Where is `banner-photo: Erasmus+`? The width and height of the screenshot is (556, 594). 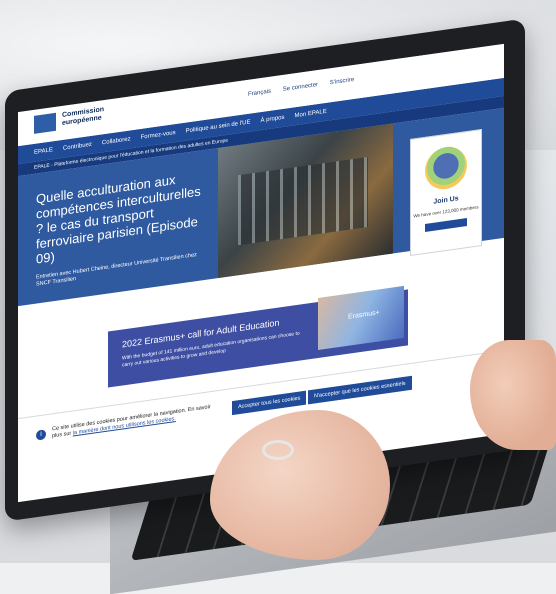 banner-photo: Erasmus+ is located at coordinates (361, 317).